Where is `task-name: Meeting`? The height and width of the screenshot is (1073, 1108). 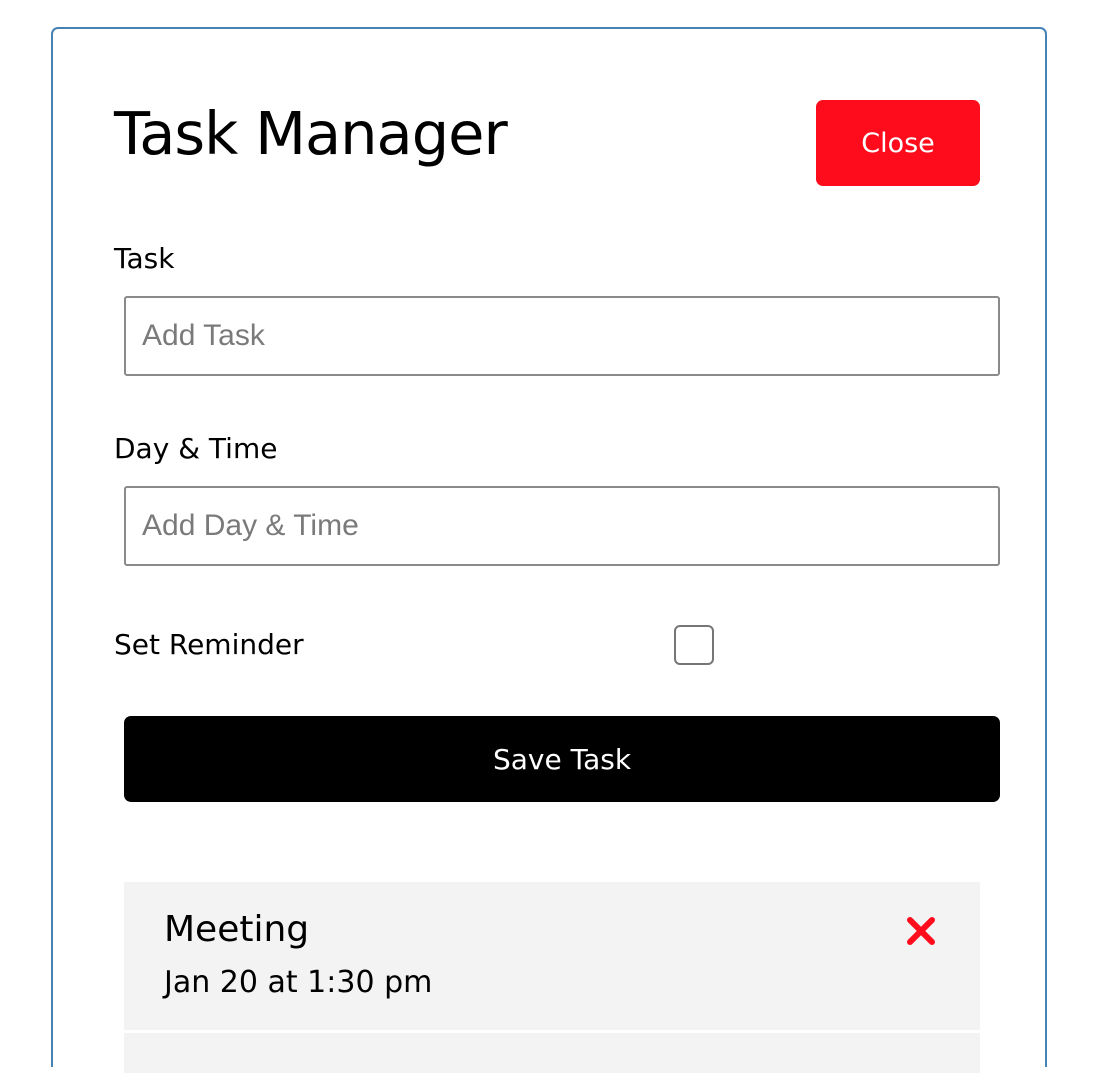 task-name: Meeting is located at coordinates (237, 929).